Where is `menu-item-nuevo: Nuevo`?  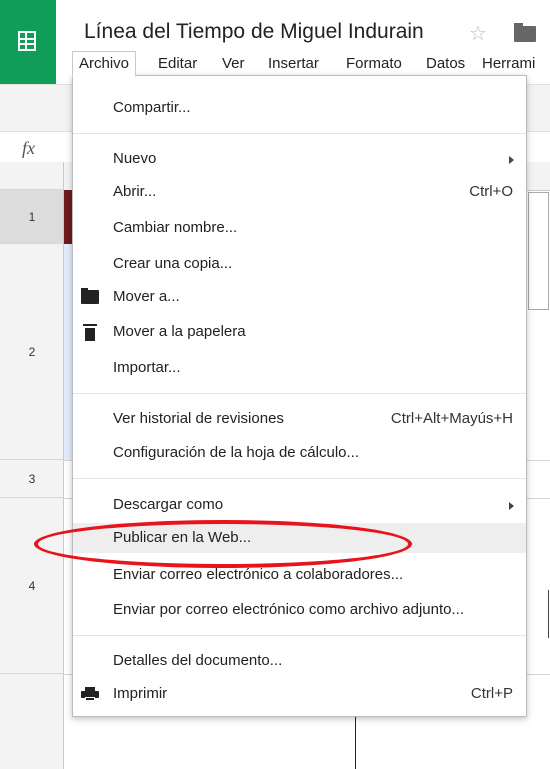
menu-item-nuevo: Nuevo is located at coordinates (299, 159).